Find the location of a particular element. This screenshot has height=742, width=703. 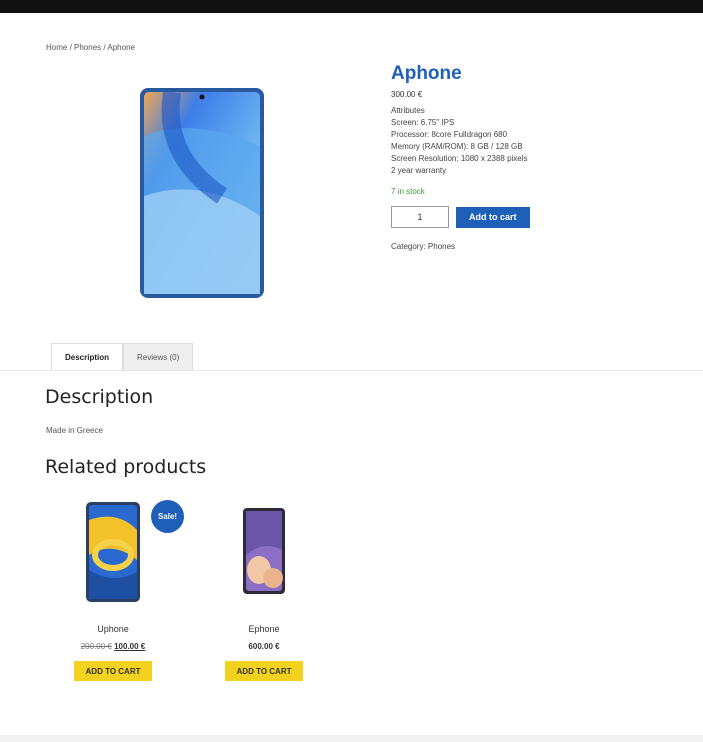

attribute-line: Screen: 6.75" IPS is located at coordinates (423, 122).